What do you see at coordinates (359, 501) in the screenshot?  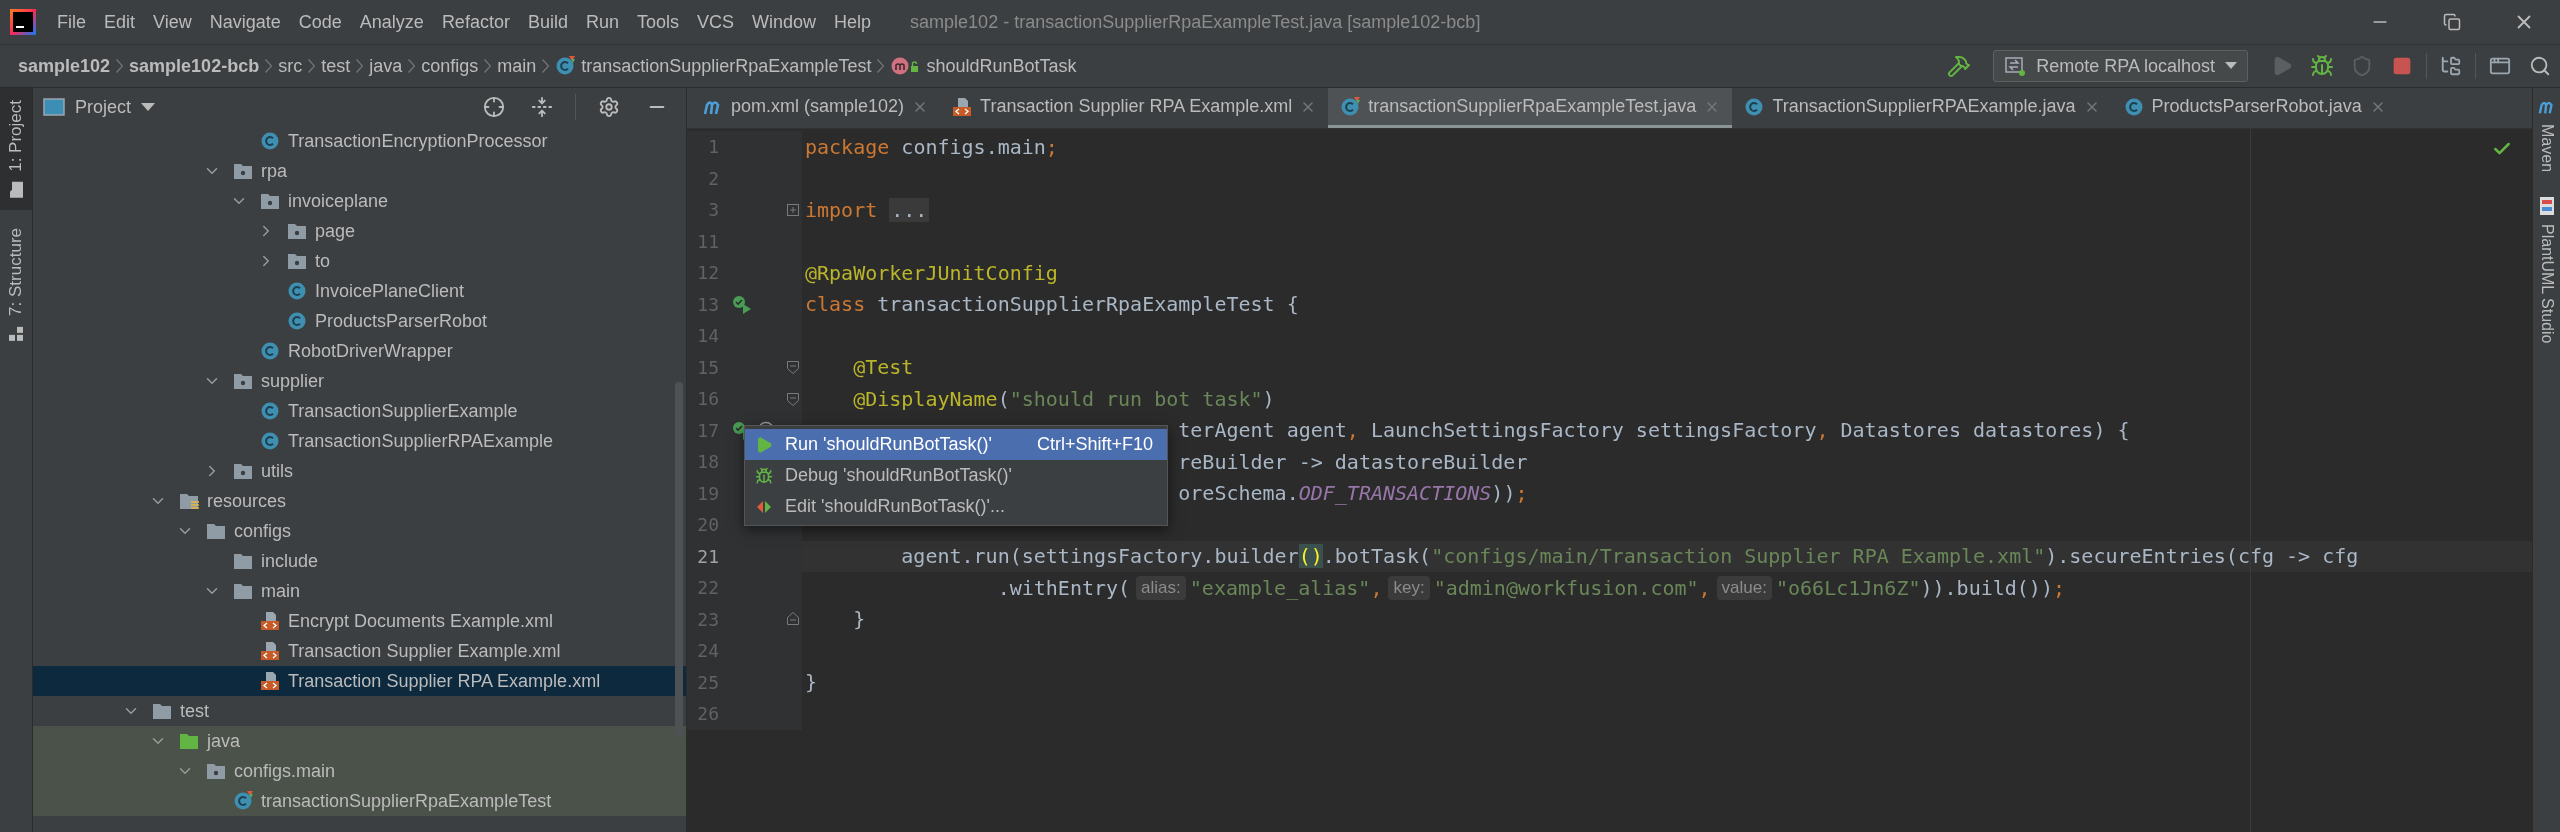 I see `tree-item: resources` at bounding box center [359, 501].